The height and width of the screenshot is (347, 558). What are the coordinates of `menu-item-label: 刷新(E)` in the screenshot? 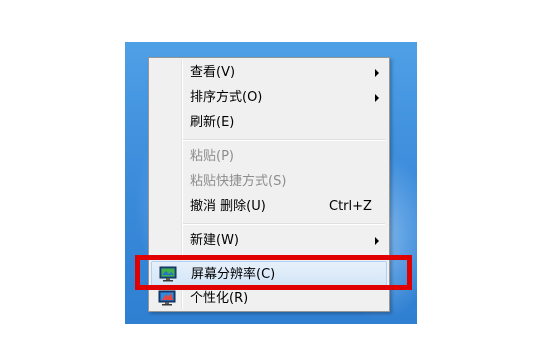 It's located at (212, 122).